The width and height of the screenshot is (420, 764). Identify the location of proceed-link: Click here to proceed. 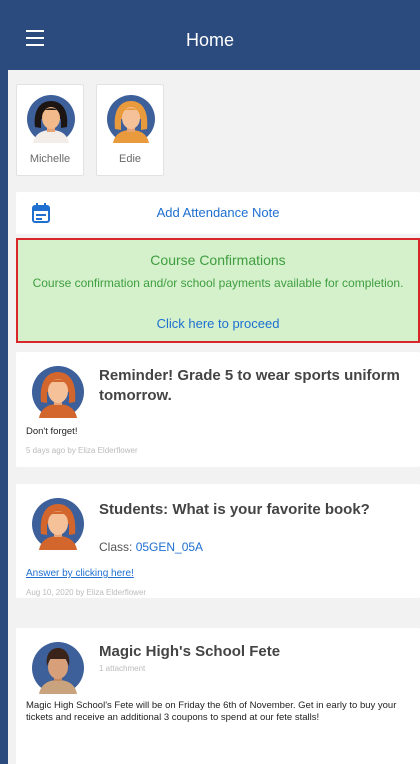
(218, 323).